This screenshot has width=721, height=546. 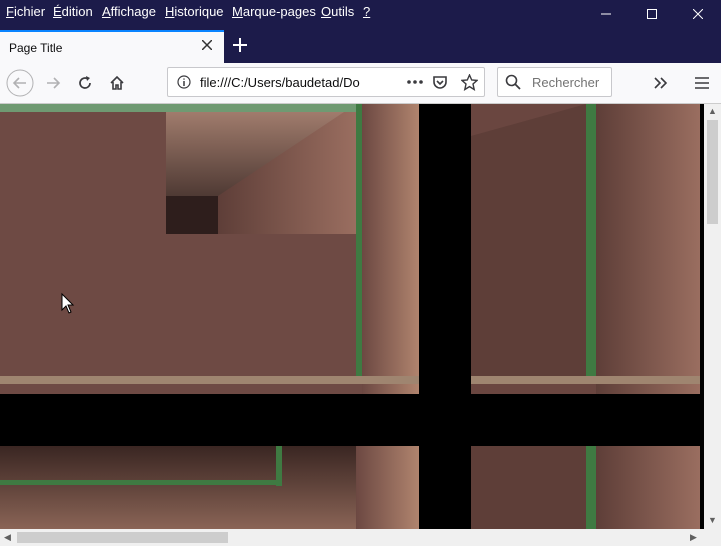 I want to click on forward-button, so click(x=53, y=83).